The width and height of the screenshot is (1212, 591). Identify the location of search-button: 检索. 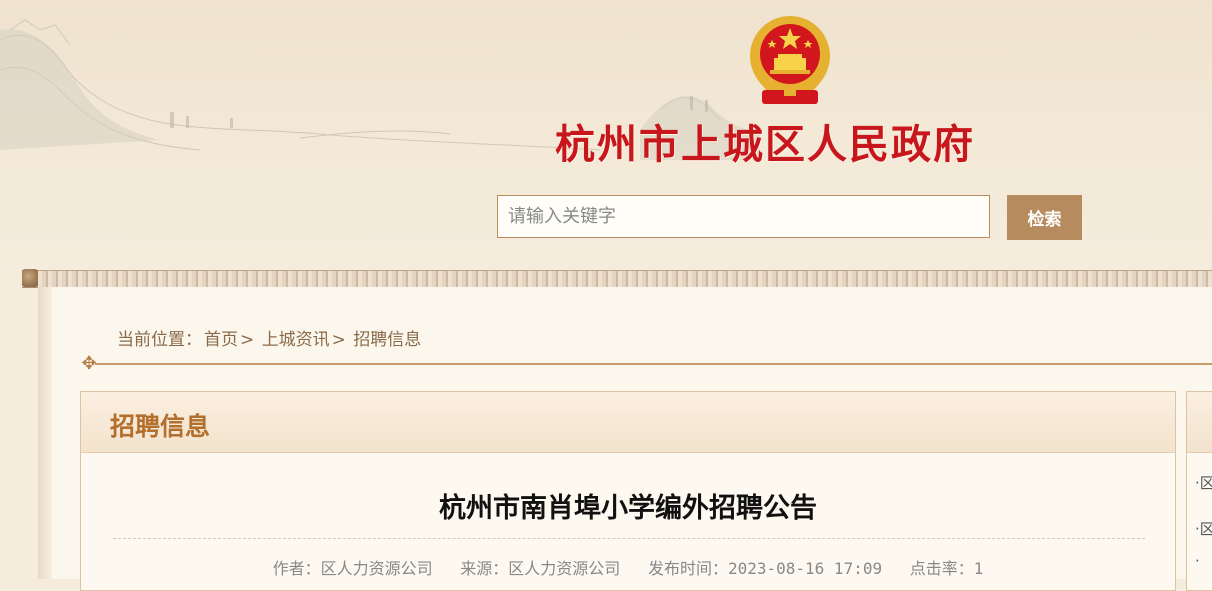
(1044, 217).